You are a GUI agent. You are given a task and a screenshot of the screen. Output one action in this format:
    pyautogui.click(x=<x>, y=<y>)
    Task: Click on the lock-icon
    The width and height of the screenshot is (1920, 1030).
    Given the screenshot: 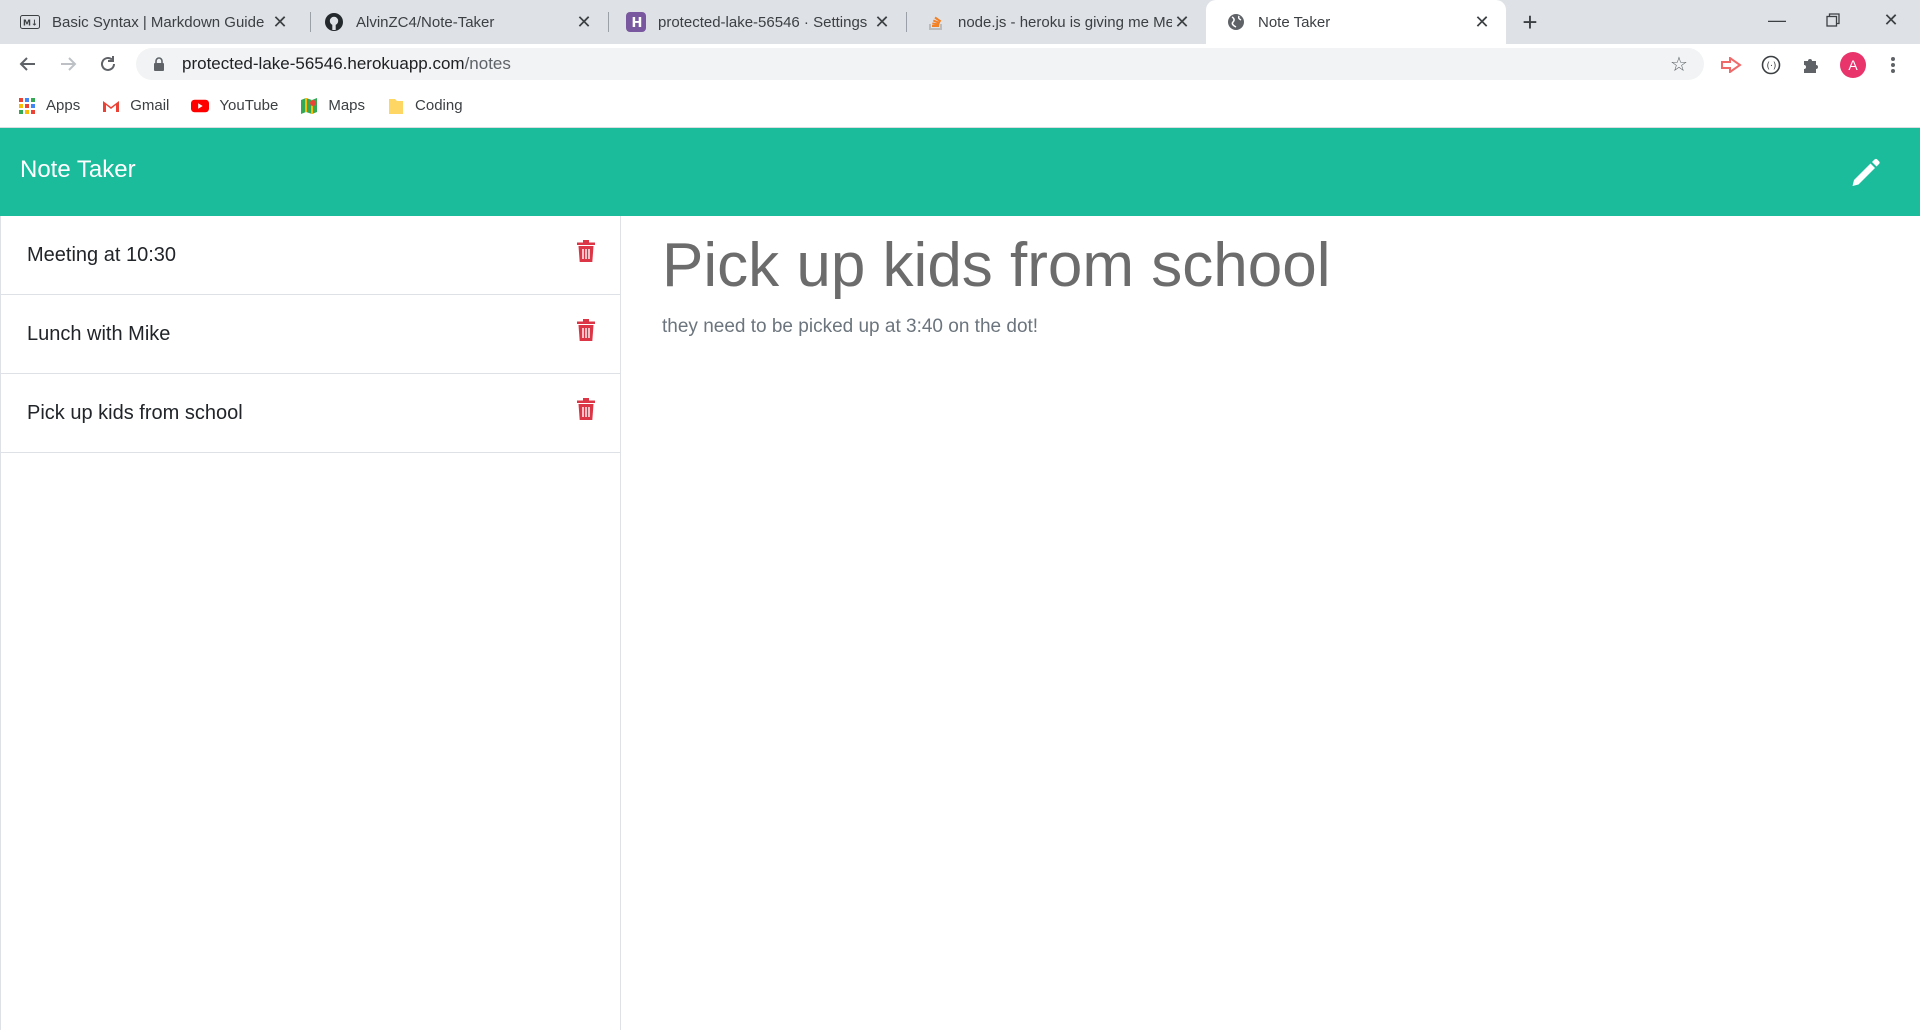 What is the action you would take?
    pyautogui.click(x=159, y=64)
    